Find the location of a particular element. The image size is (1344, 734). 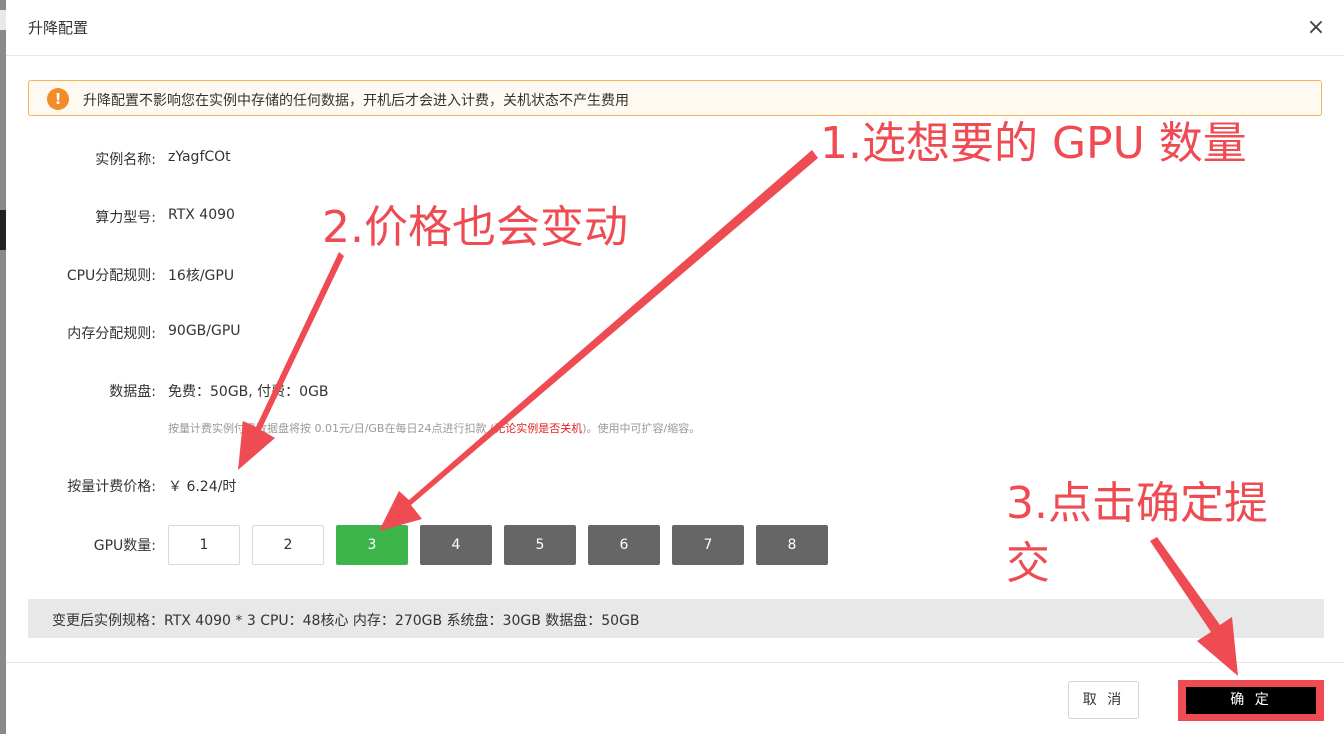

gpu-count-option-2: 2 is located at coordinates (288, 545).